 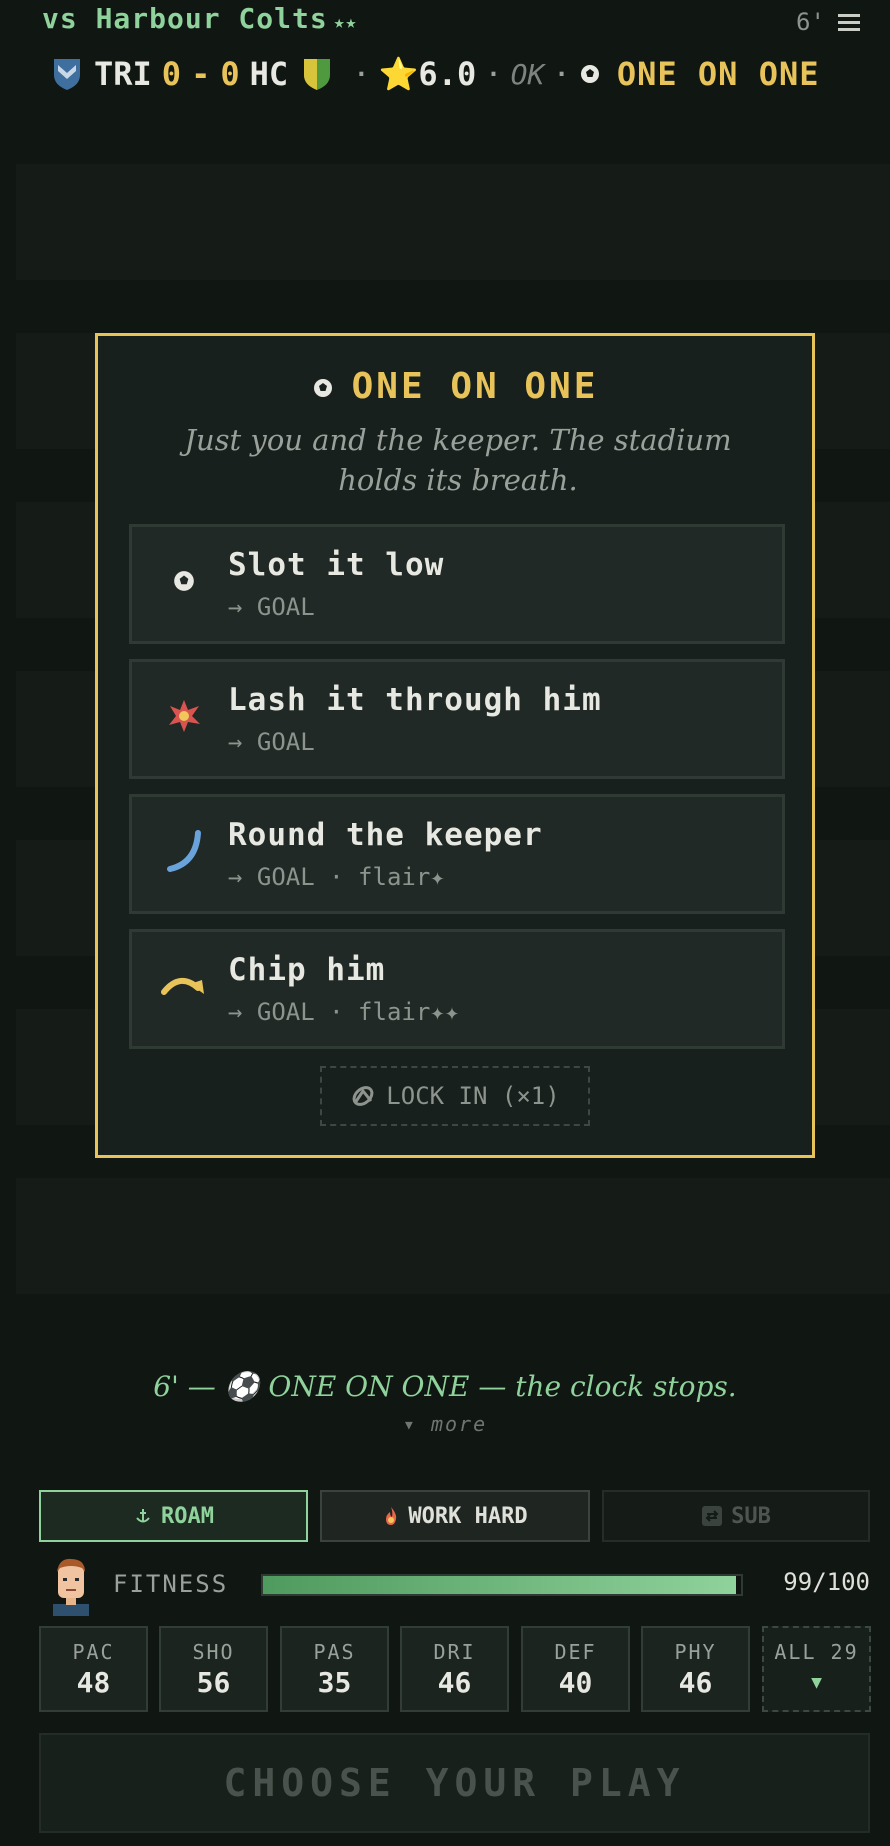 What do you see at coordinates (457, 719) in the screenshot?
I see `option-lash-it-through-him: Lash it through him → GOAL` at bounding box center [457, 719].